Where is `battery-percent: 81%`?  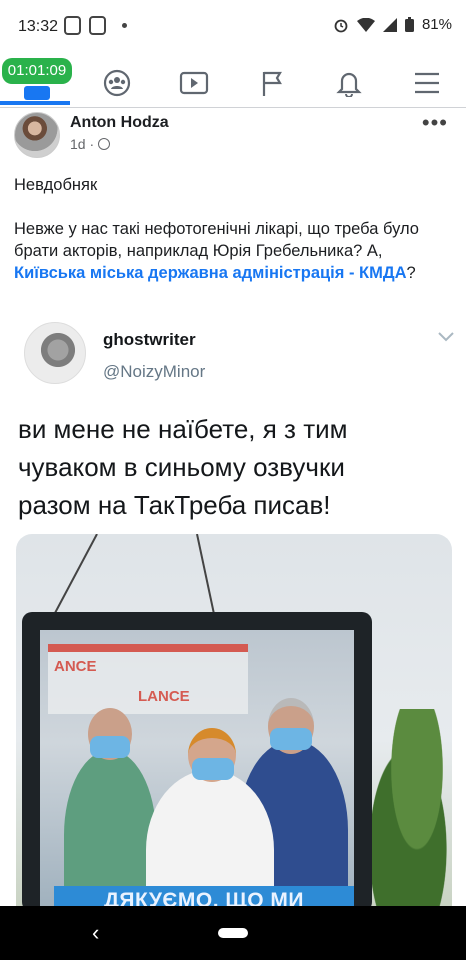 battery-percent: 81% is located at coordinates (436, 24).